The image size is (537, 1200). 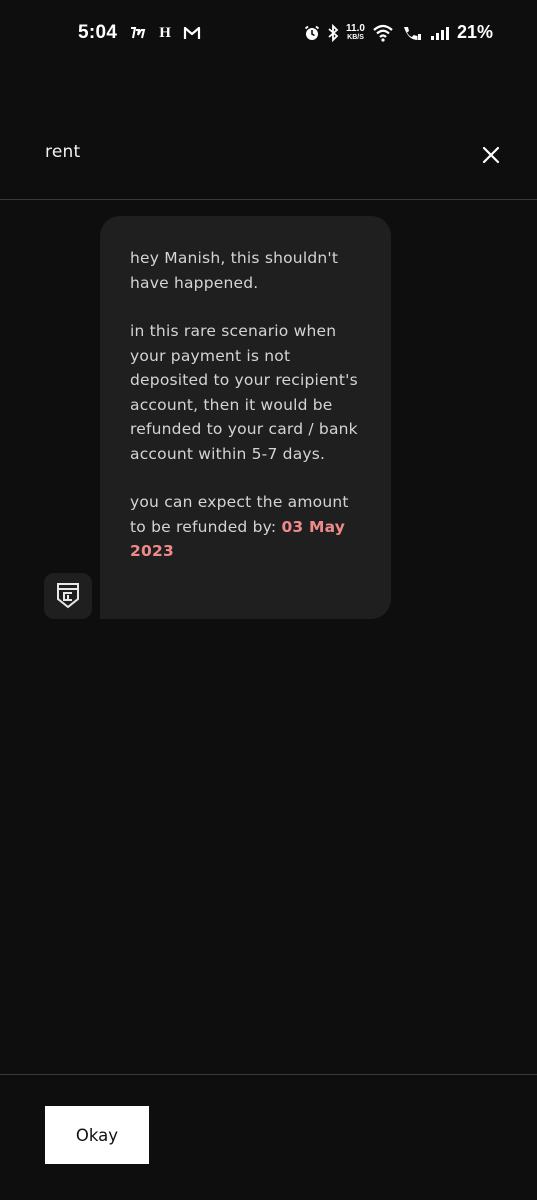 What do you see at coordinates (383, 33) in the screenshot?
I see `wifi-icon` at bounding box center [383, 33].